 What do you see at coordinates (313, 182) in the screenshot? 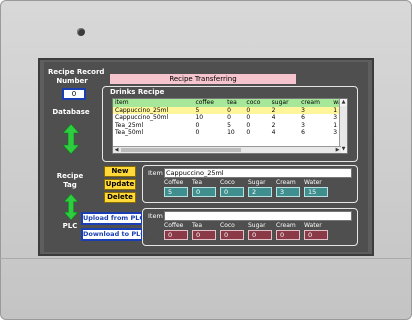
I see `tag-water-label: Water` at bounding box center [313, 182].